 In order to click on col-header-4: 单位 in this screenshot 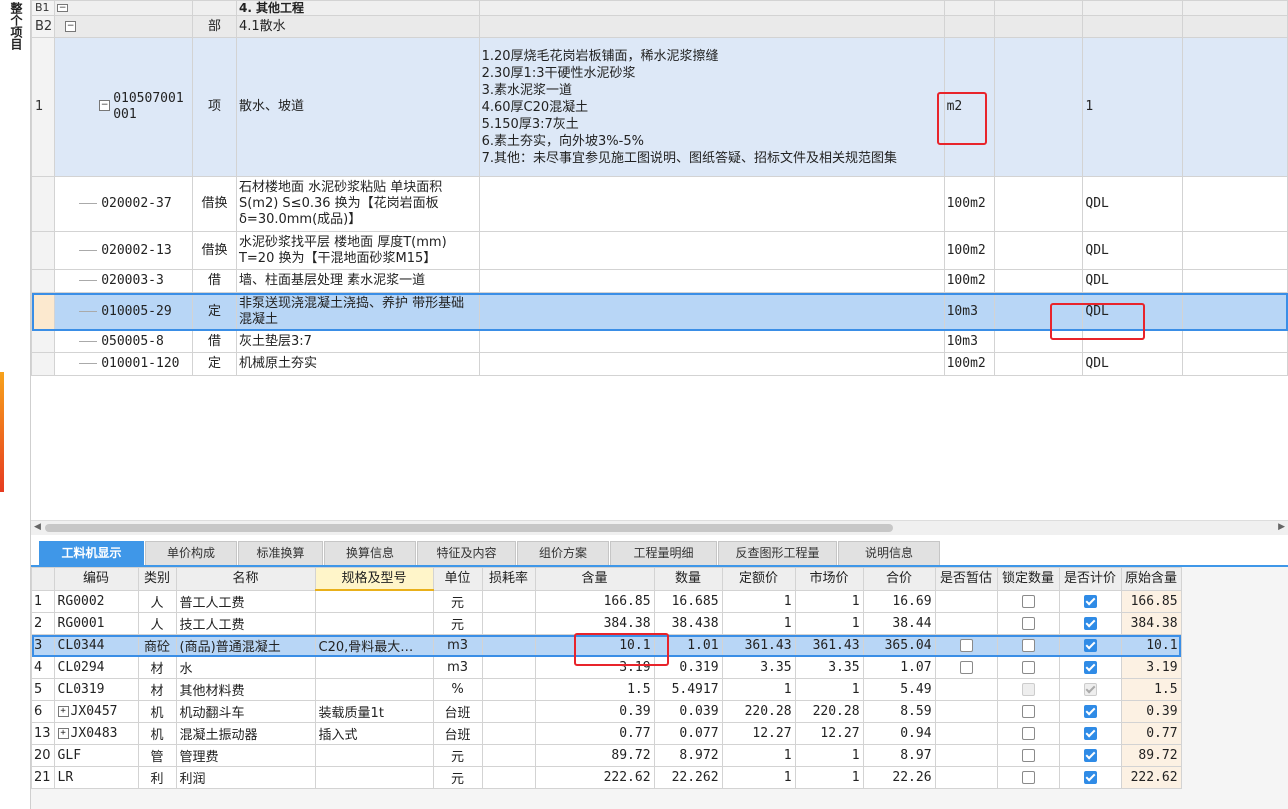, I will do `click(457, 579)`.